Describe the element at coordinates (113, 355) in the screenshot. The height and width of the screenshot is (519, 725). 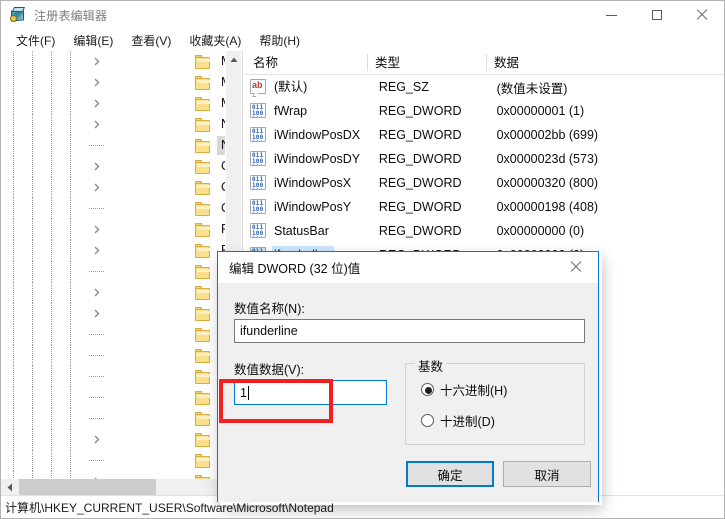
I see `tree-item-remote-assistance: Remote Assistance` at that location.